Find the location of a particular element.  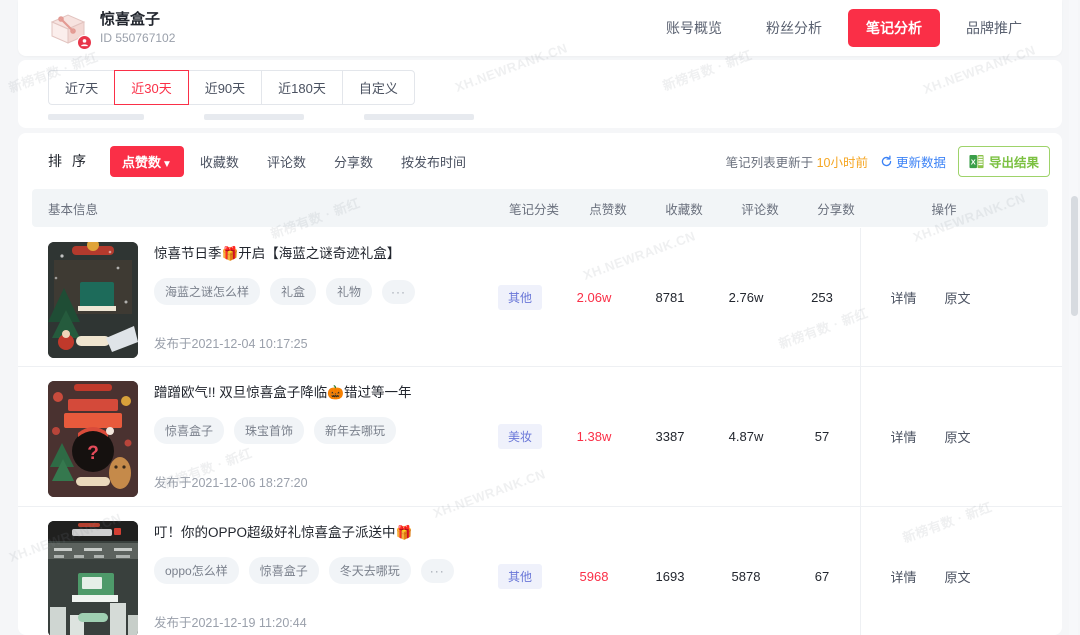

note-tags: 惊喜盒子 珠宝首饰 新年去哪玩 is located at coordinates (319, 430).